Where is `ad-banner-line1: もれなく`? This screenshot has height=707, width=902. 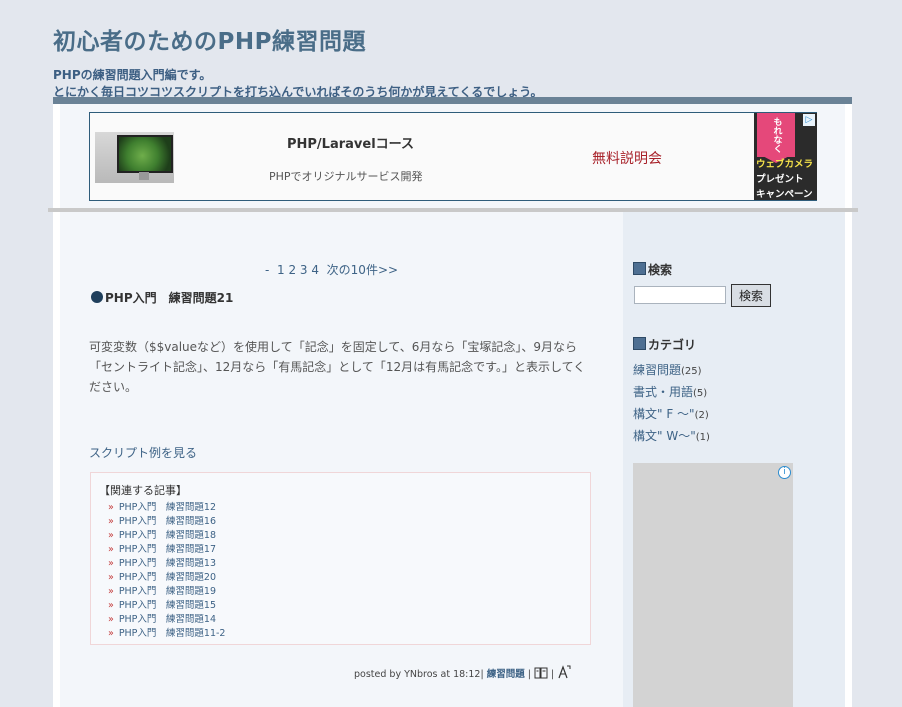 ad-banner-line1: もれなく is located at coordinates (776, 135).